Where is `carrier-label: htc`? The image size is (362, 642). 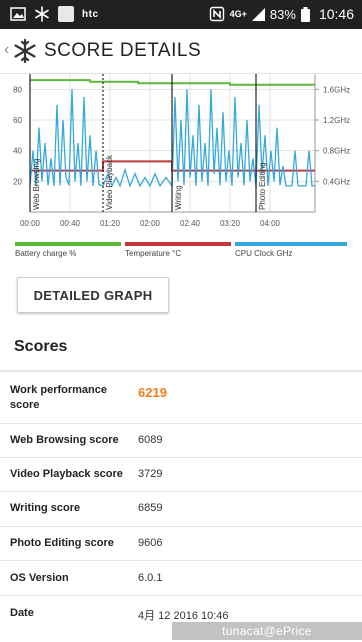 carrier-label: htc is located at coordinates (90, 14).